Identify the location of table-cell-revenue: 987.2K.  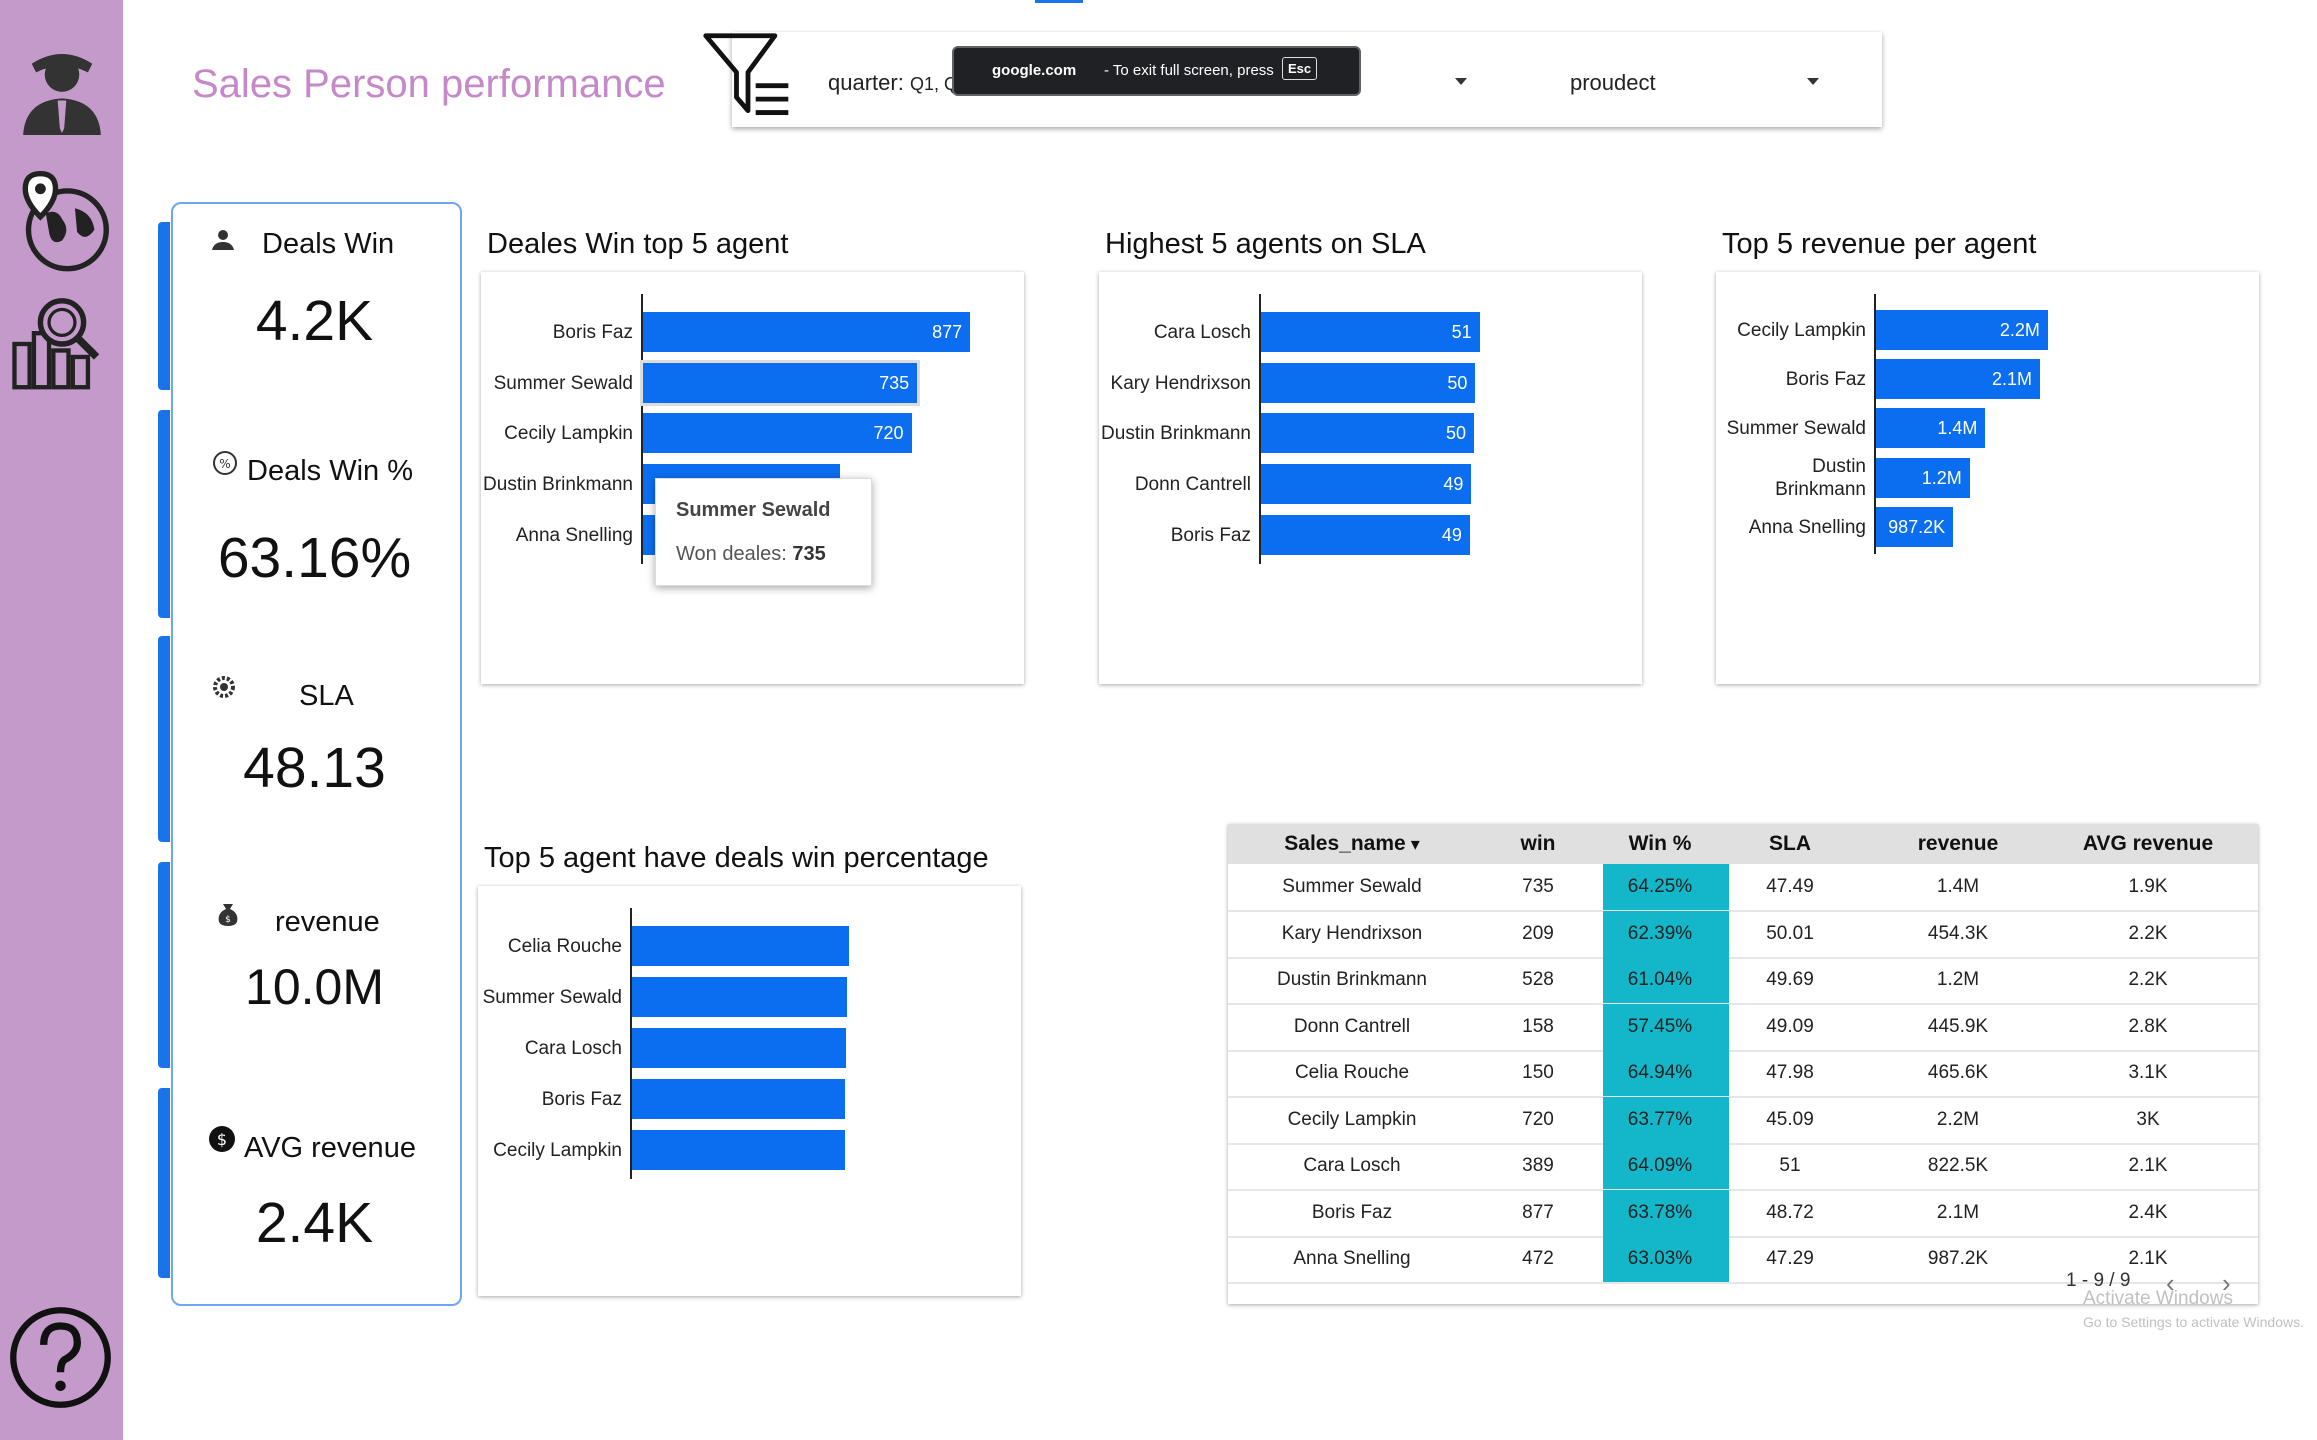
(1958, 1258).